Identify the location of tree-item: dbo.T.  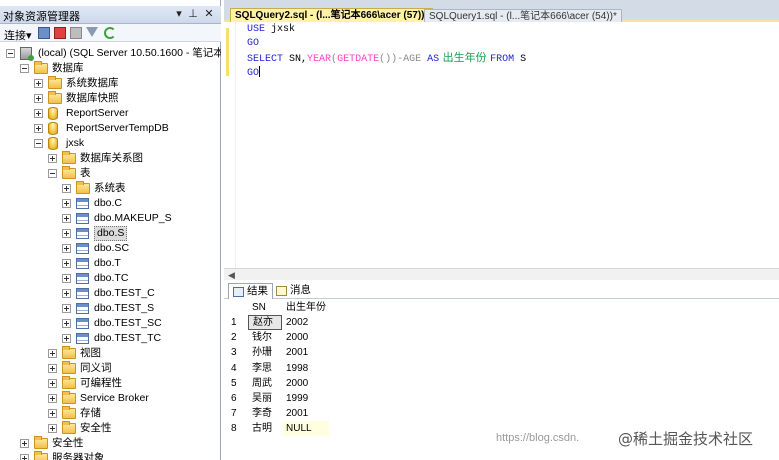
(110, 263).